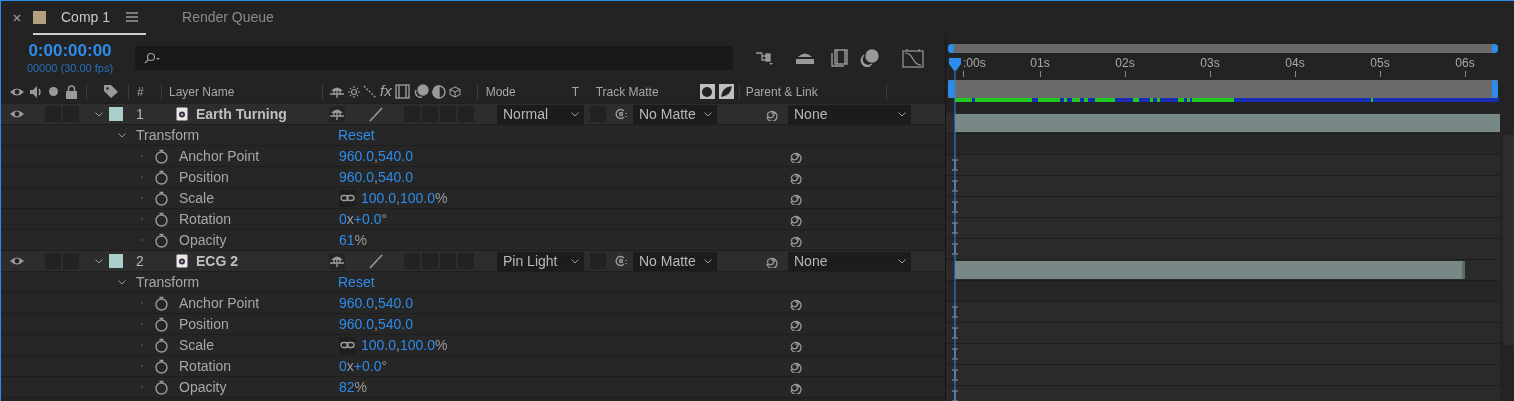 This screenshot has height=401, width=1514. What do you see at coordinates (132, 17) in the screenshot?
I see `menu-icon` at bounding box center [132, 17].